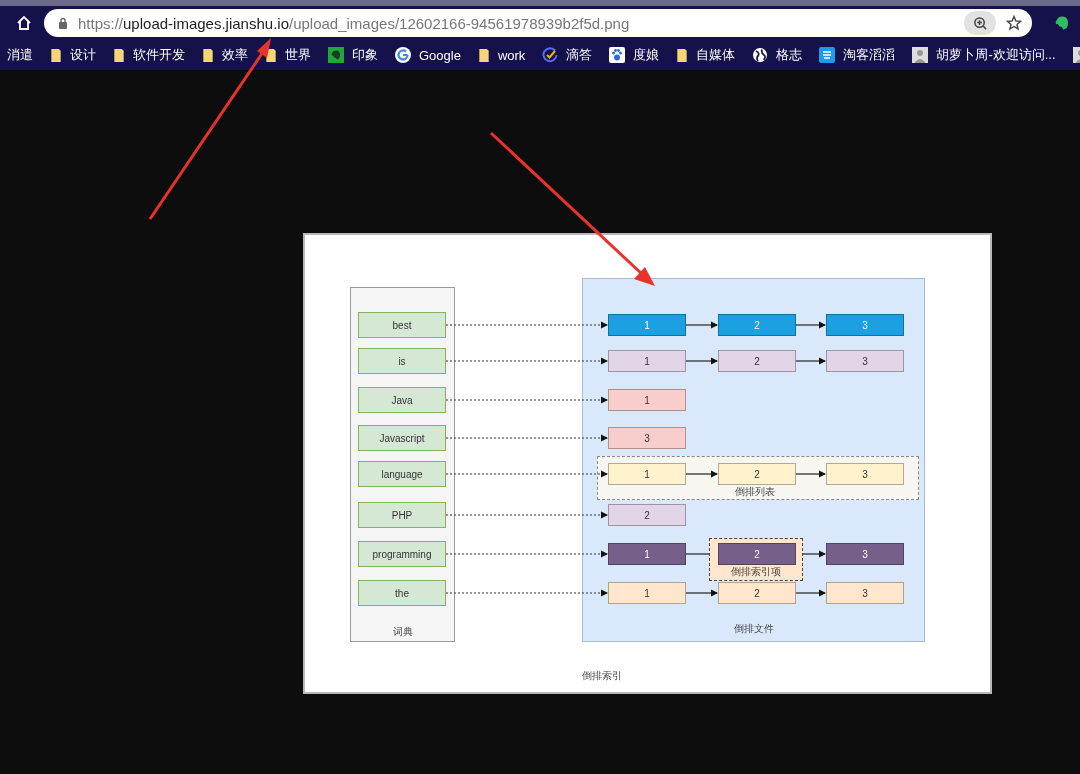 The width and height of the screenshot is (1080, 774). I want to click on term-node: Javascript, so click(402, 438).